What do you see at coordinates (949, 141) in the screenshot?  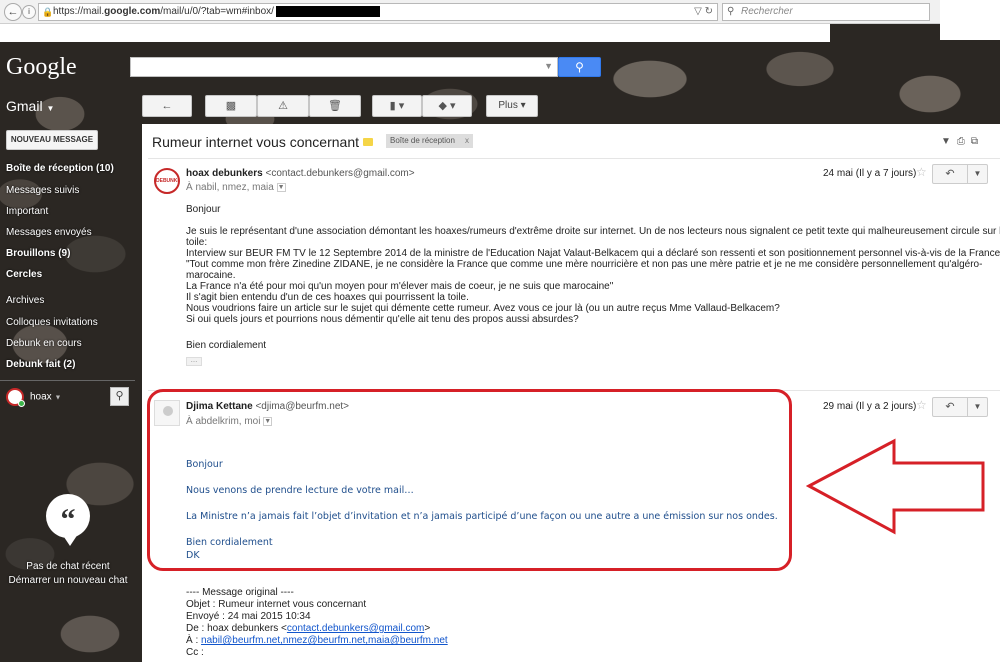 I see `expand-all-icon: ▼` at bounding box center [949, 141].